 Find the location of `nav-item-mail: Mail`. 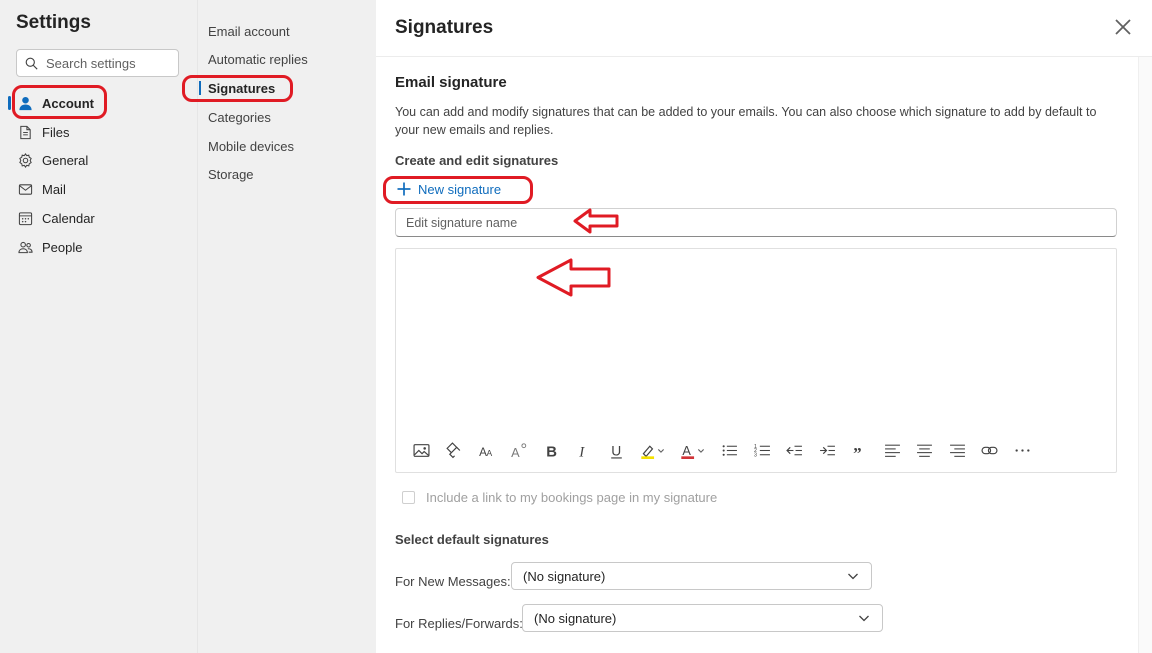

nav-item-mail: Mail is located at coordinates (98, 189).